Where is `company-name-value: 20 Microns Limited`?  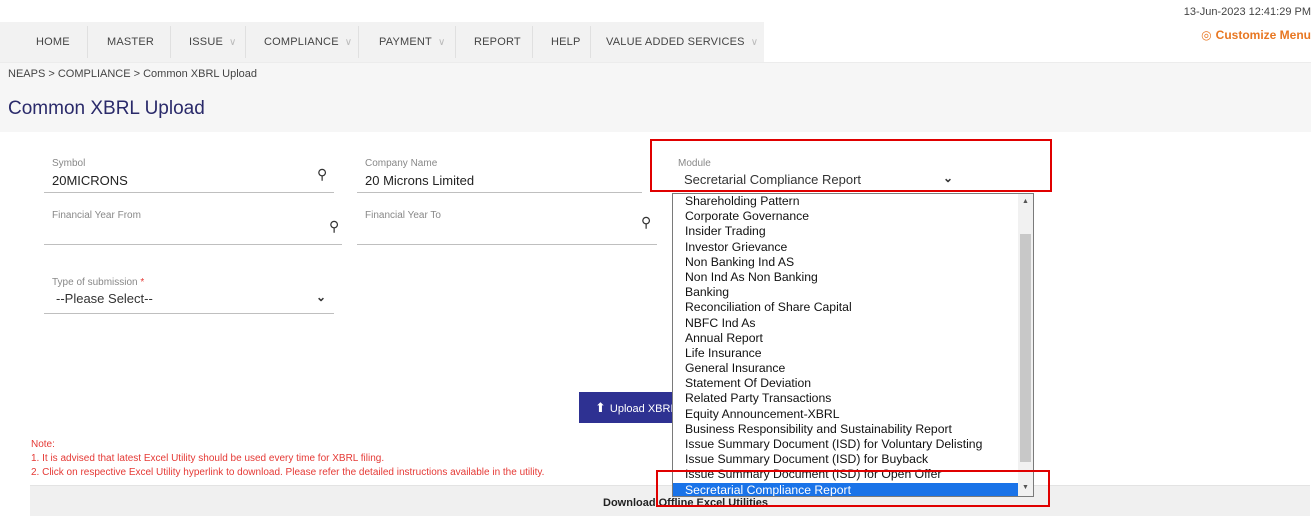 company-name-value: 20 Microns Limited is located at coordinates (420, 180).